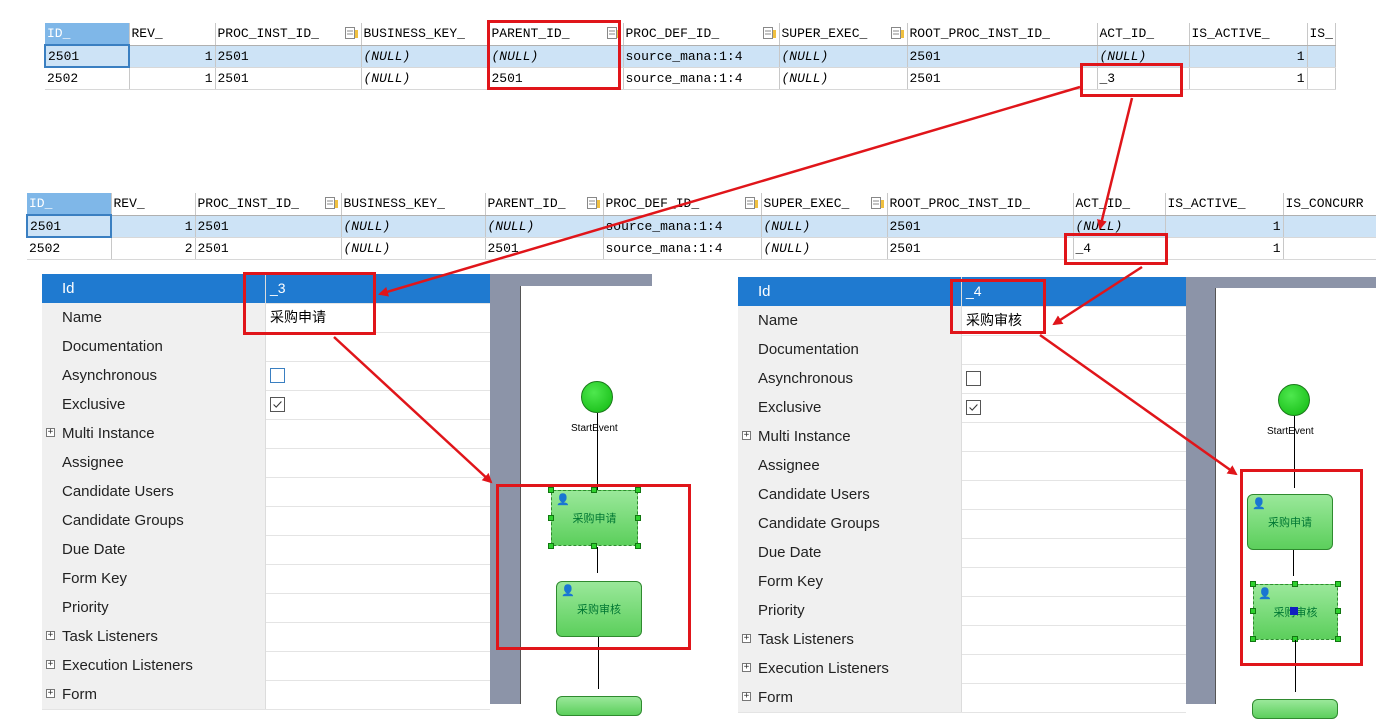  Describe the element at coordinates (153, 248) in the screenshot. I see `cell-rev: 2` at that location.